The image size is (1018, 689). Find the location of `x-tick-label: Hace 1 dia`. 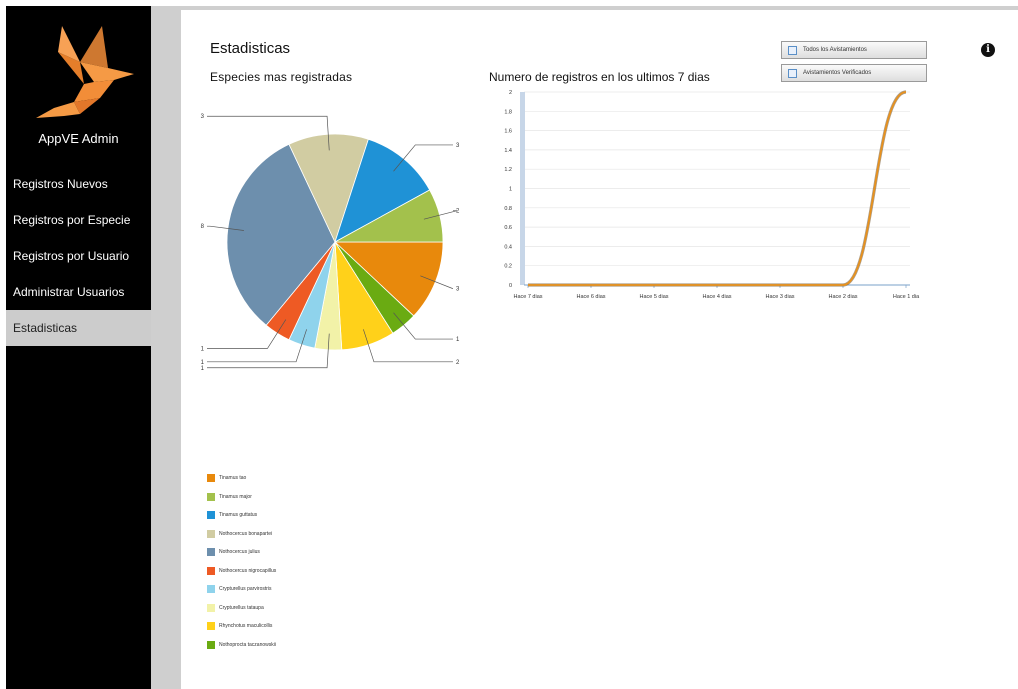

x-tick-label: Hace 1 dia is located at coordinates (906, 297).